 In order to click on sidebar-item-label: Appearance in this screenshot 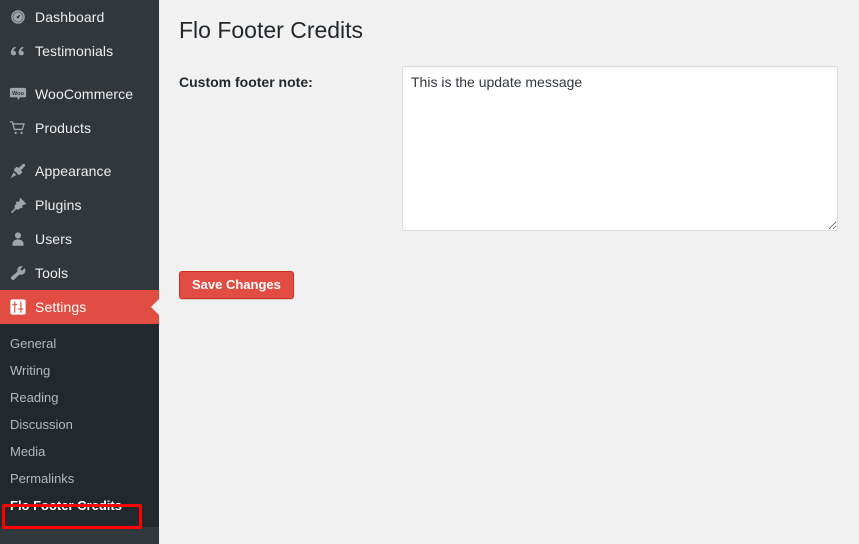, I will do `click(73, 171)`.